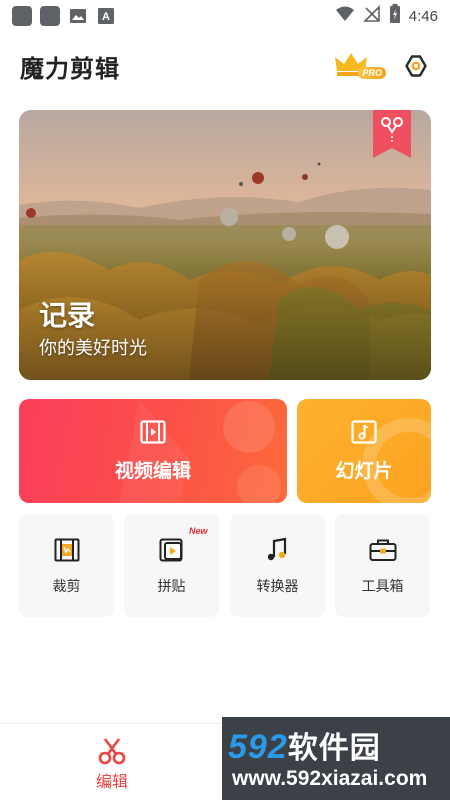 Image resolution: width=450 pixels, height=800 pixels. I want to click on page-title: 魔力剪辑, so click(70, 68).